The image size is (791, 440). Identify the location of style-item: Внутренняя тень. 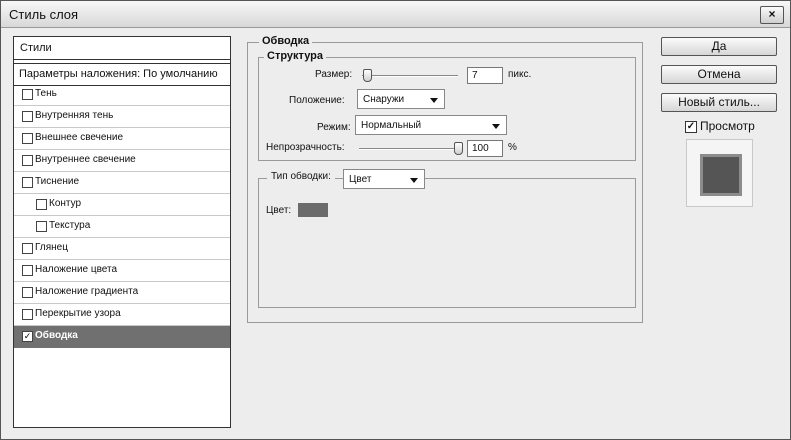
(122, 117).